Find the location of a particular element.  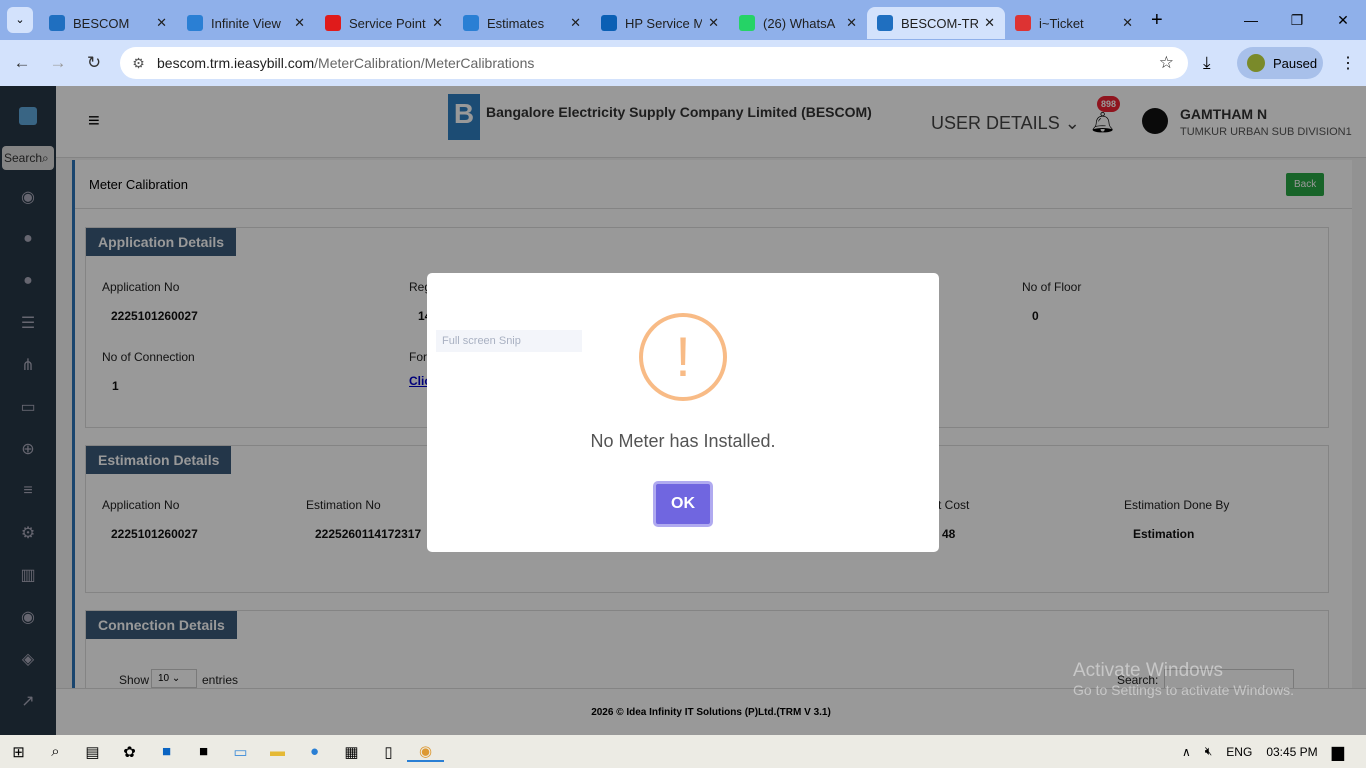

forward-icon: → is located at coordinates (58, 63).